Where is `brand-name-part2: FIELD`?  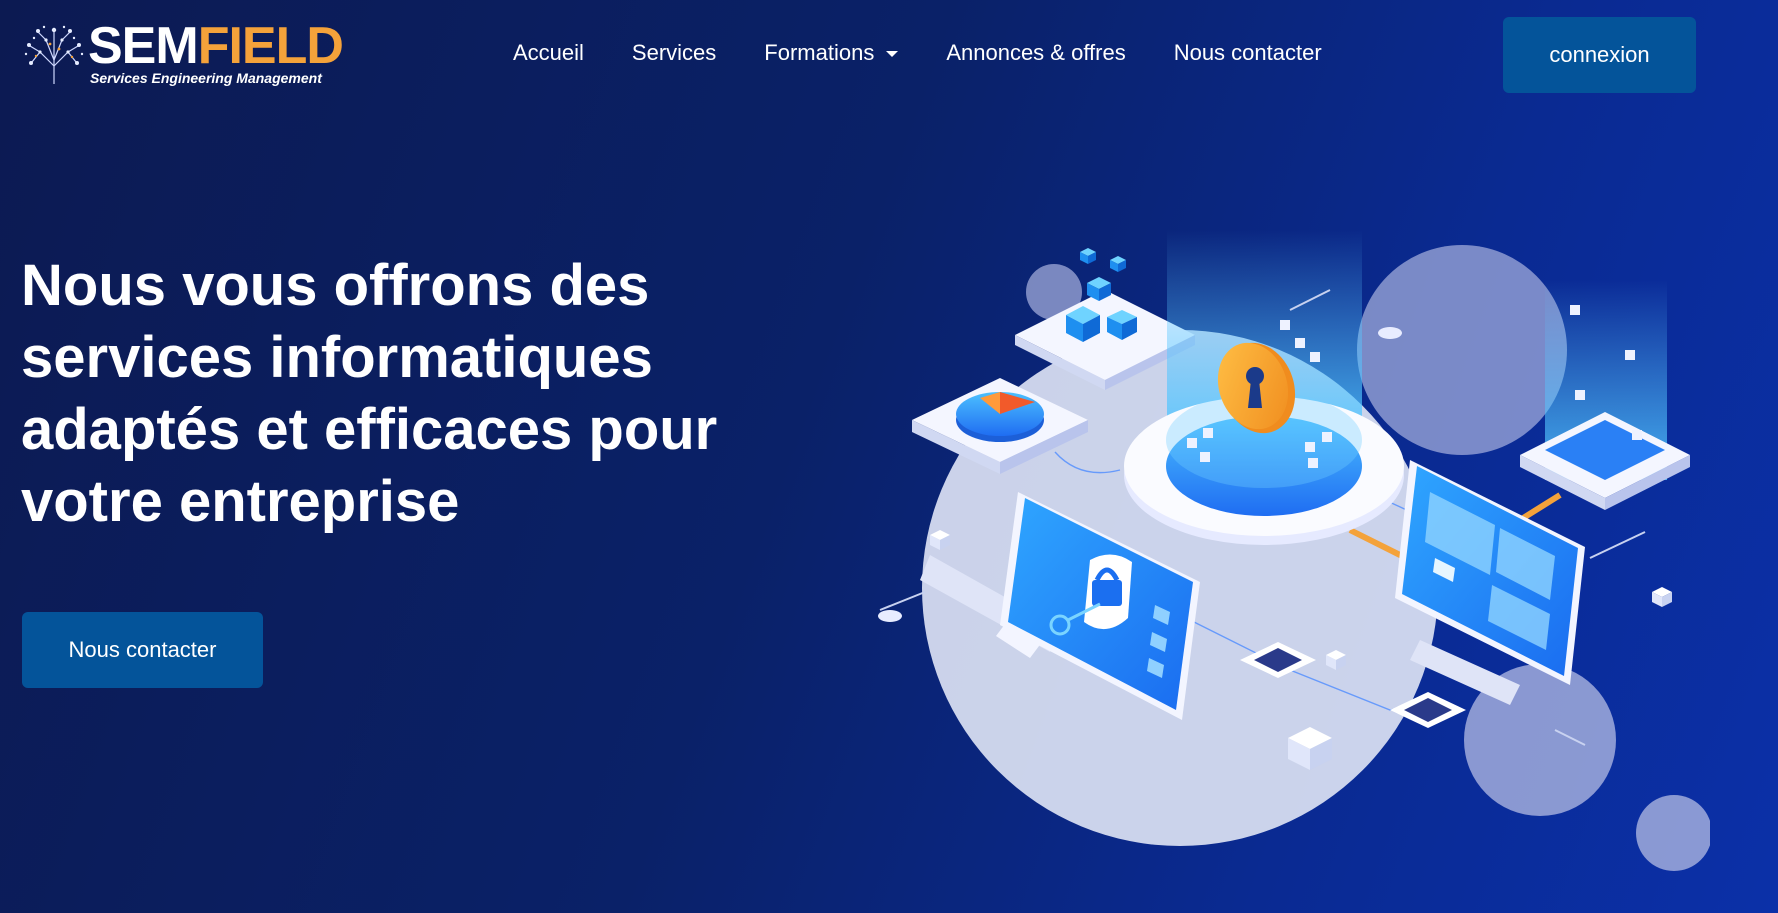
brand-name-part2: FIELD is located at coordinates (270, 46).